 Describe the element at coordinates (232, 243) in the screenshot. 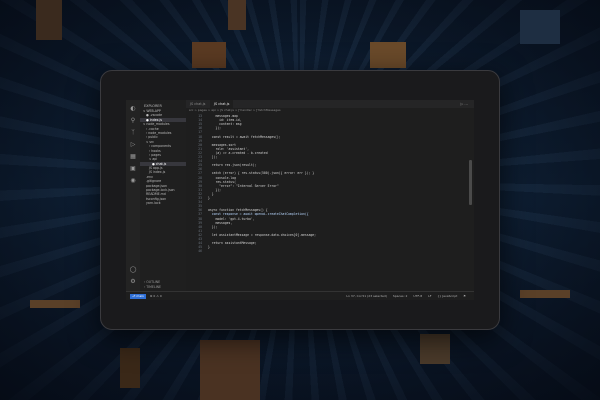

I see `code-line: return assistantMessage;` at that location.